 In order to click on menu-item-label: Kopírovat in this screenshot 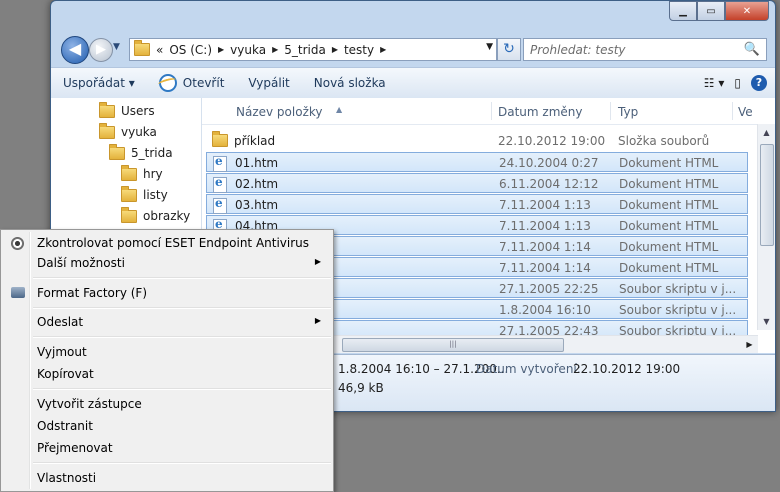, I will do `click(65, 374)`.